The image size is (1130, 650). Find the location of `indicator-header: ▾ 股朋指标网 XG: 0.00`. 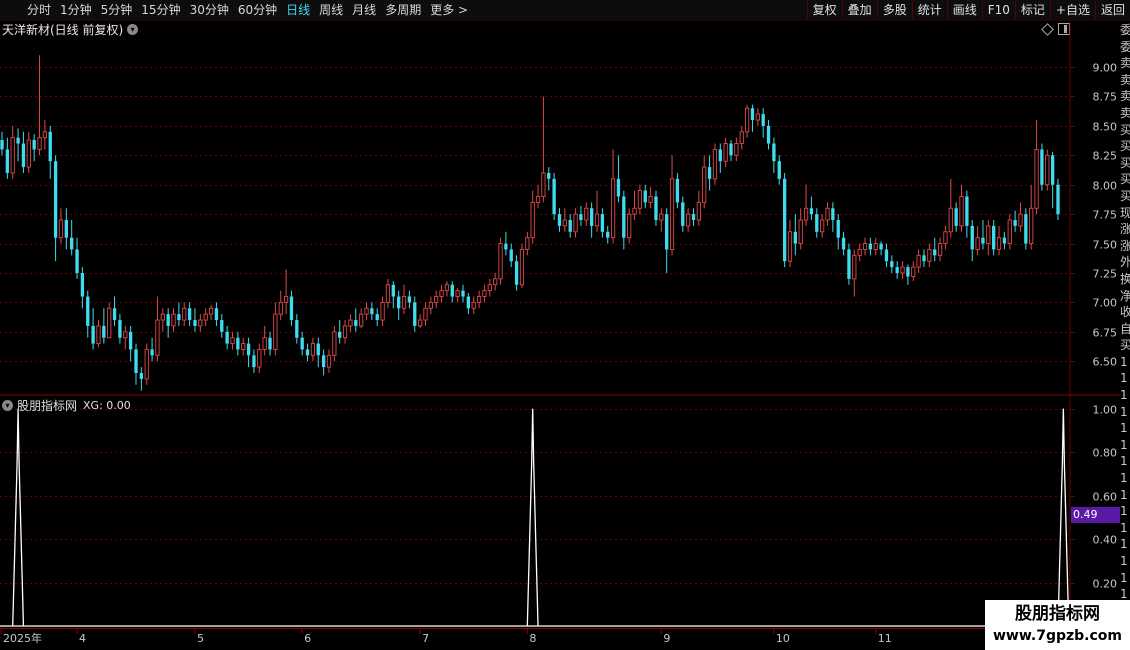

indicator-header: ▾ 股朋指标网 XG: 0.00 is located at coordinates (66, 405).